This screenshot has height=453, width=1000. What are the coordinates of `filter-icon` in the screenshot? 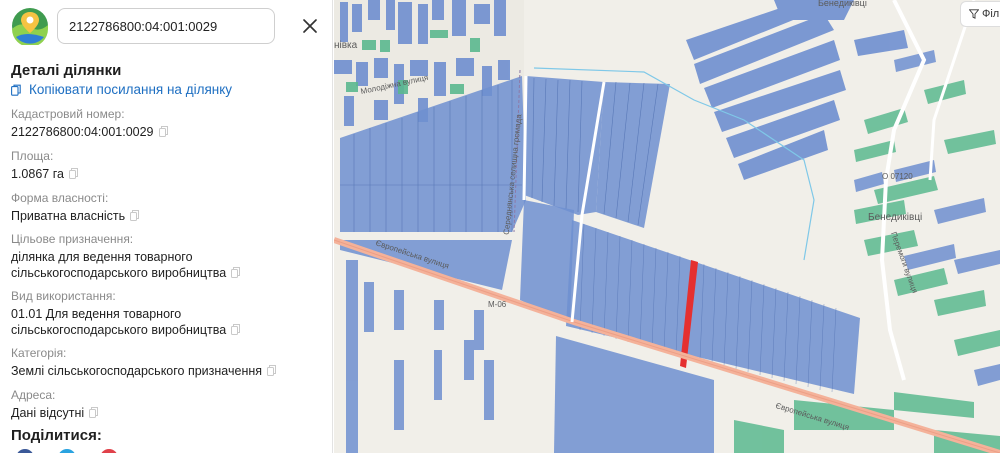 It's located at (974, 14).